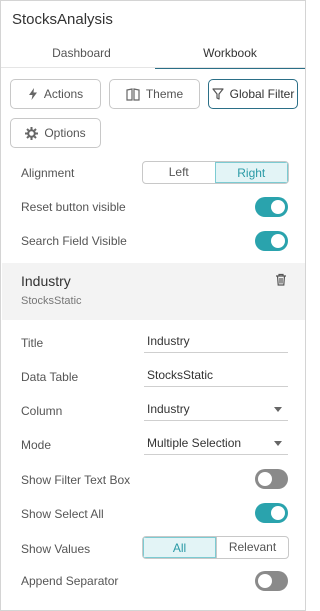  I want to click on mode-label: Mode, so click(36, 445).